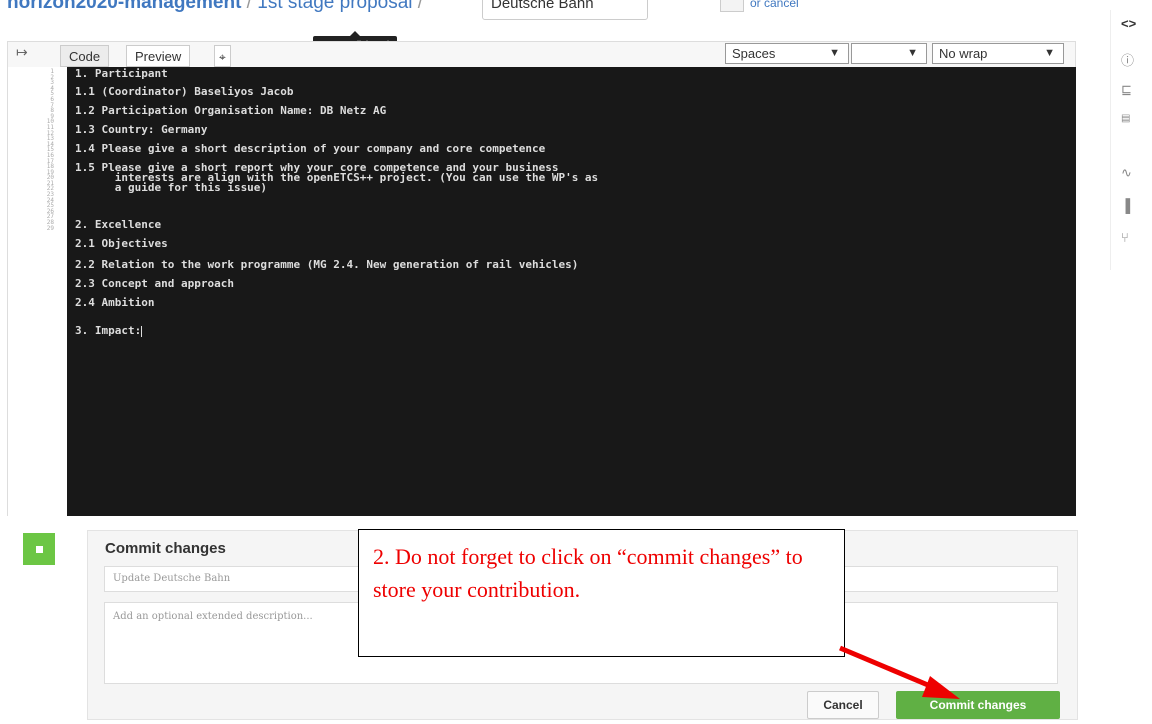 This screenshot has height=724, width=1152. I want to click on arrow-head, so click(941, 687).